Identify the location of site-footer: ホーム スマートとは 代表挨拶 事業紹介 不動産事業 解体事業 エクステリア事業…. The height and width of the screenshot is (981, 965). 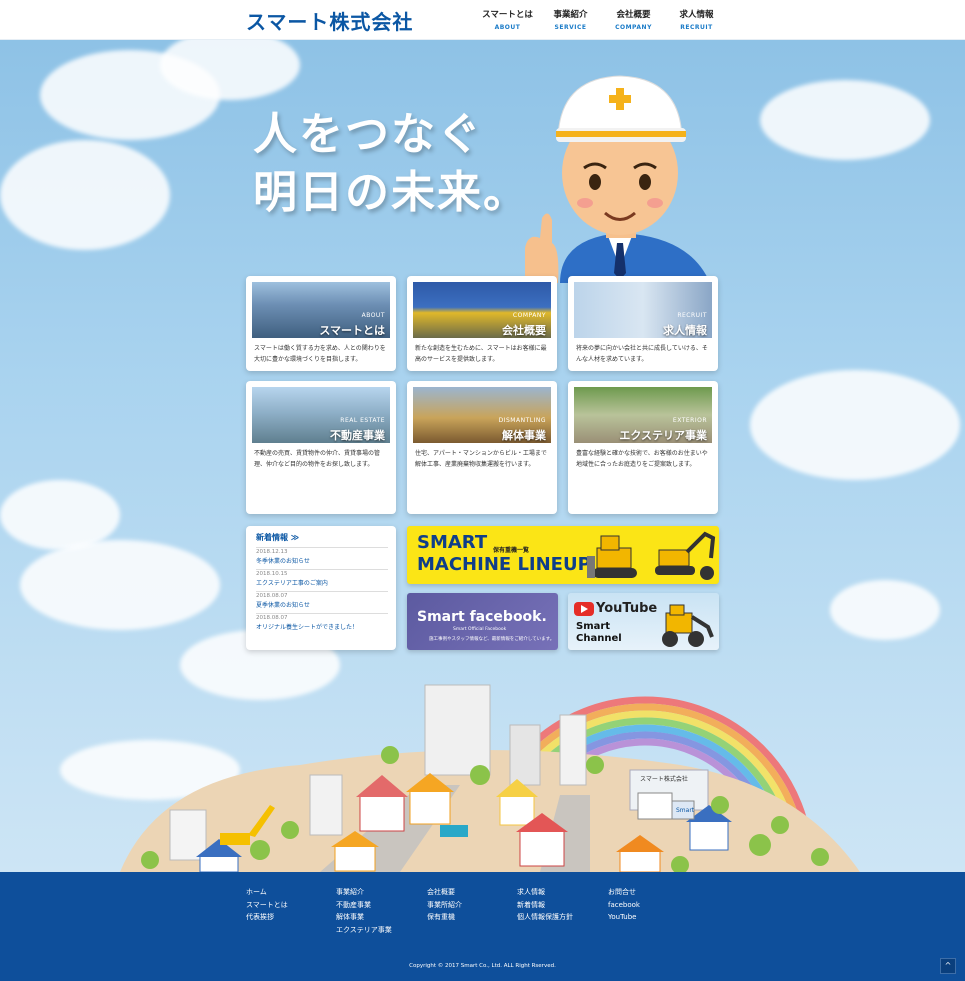
(482, 926).